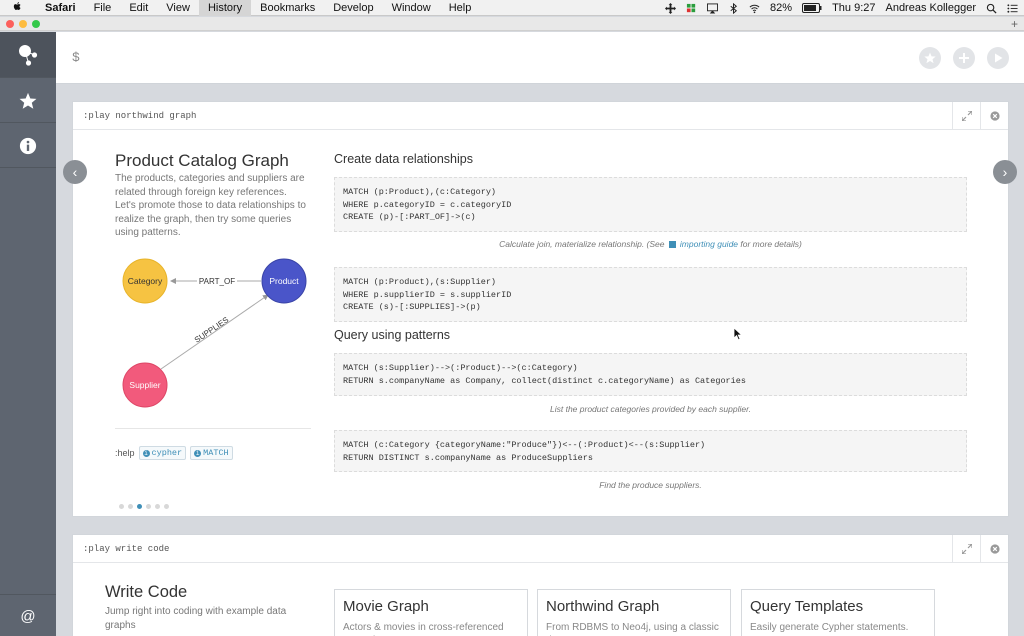 The height and width of the screenshot is (636, 1024). Describe the element at coordinates (19, 8) in the screenshot. I see `apple-menu-icon` at that location.